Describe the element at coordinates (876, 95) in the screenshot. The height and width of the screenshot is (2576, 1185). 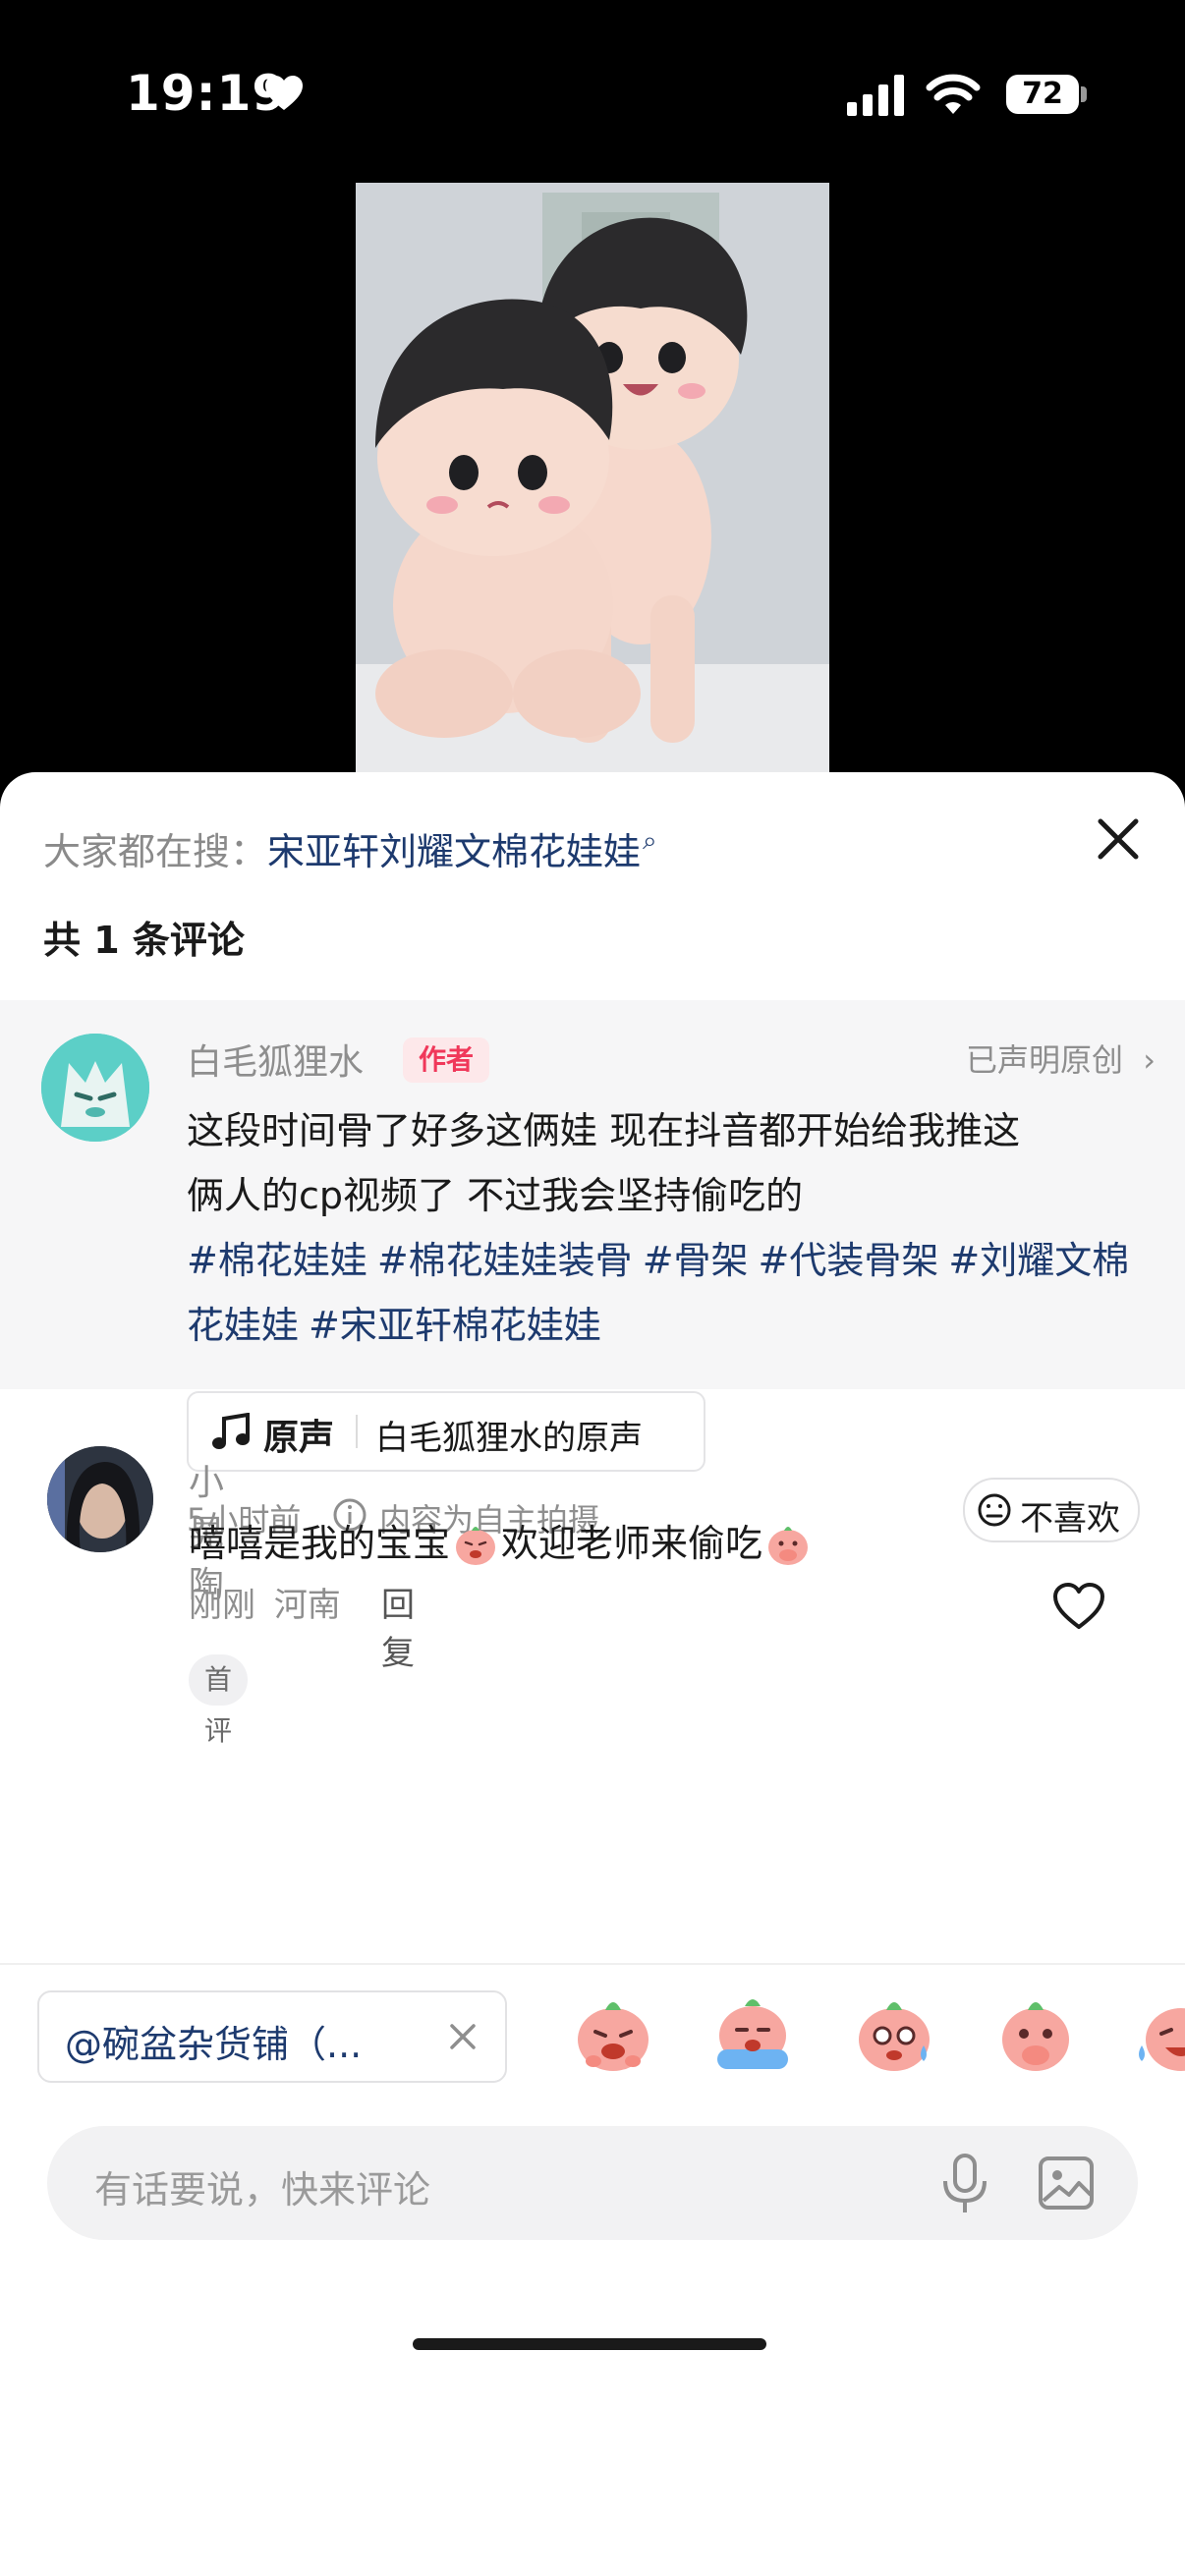
I see `cellular-signal-icon` at that location.